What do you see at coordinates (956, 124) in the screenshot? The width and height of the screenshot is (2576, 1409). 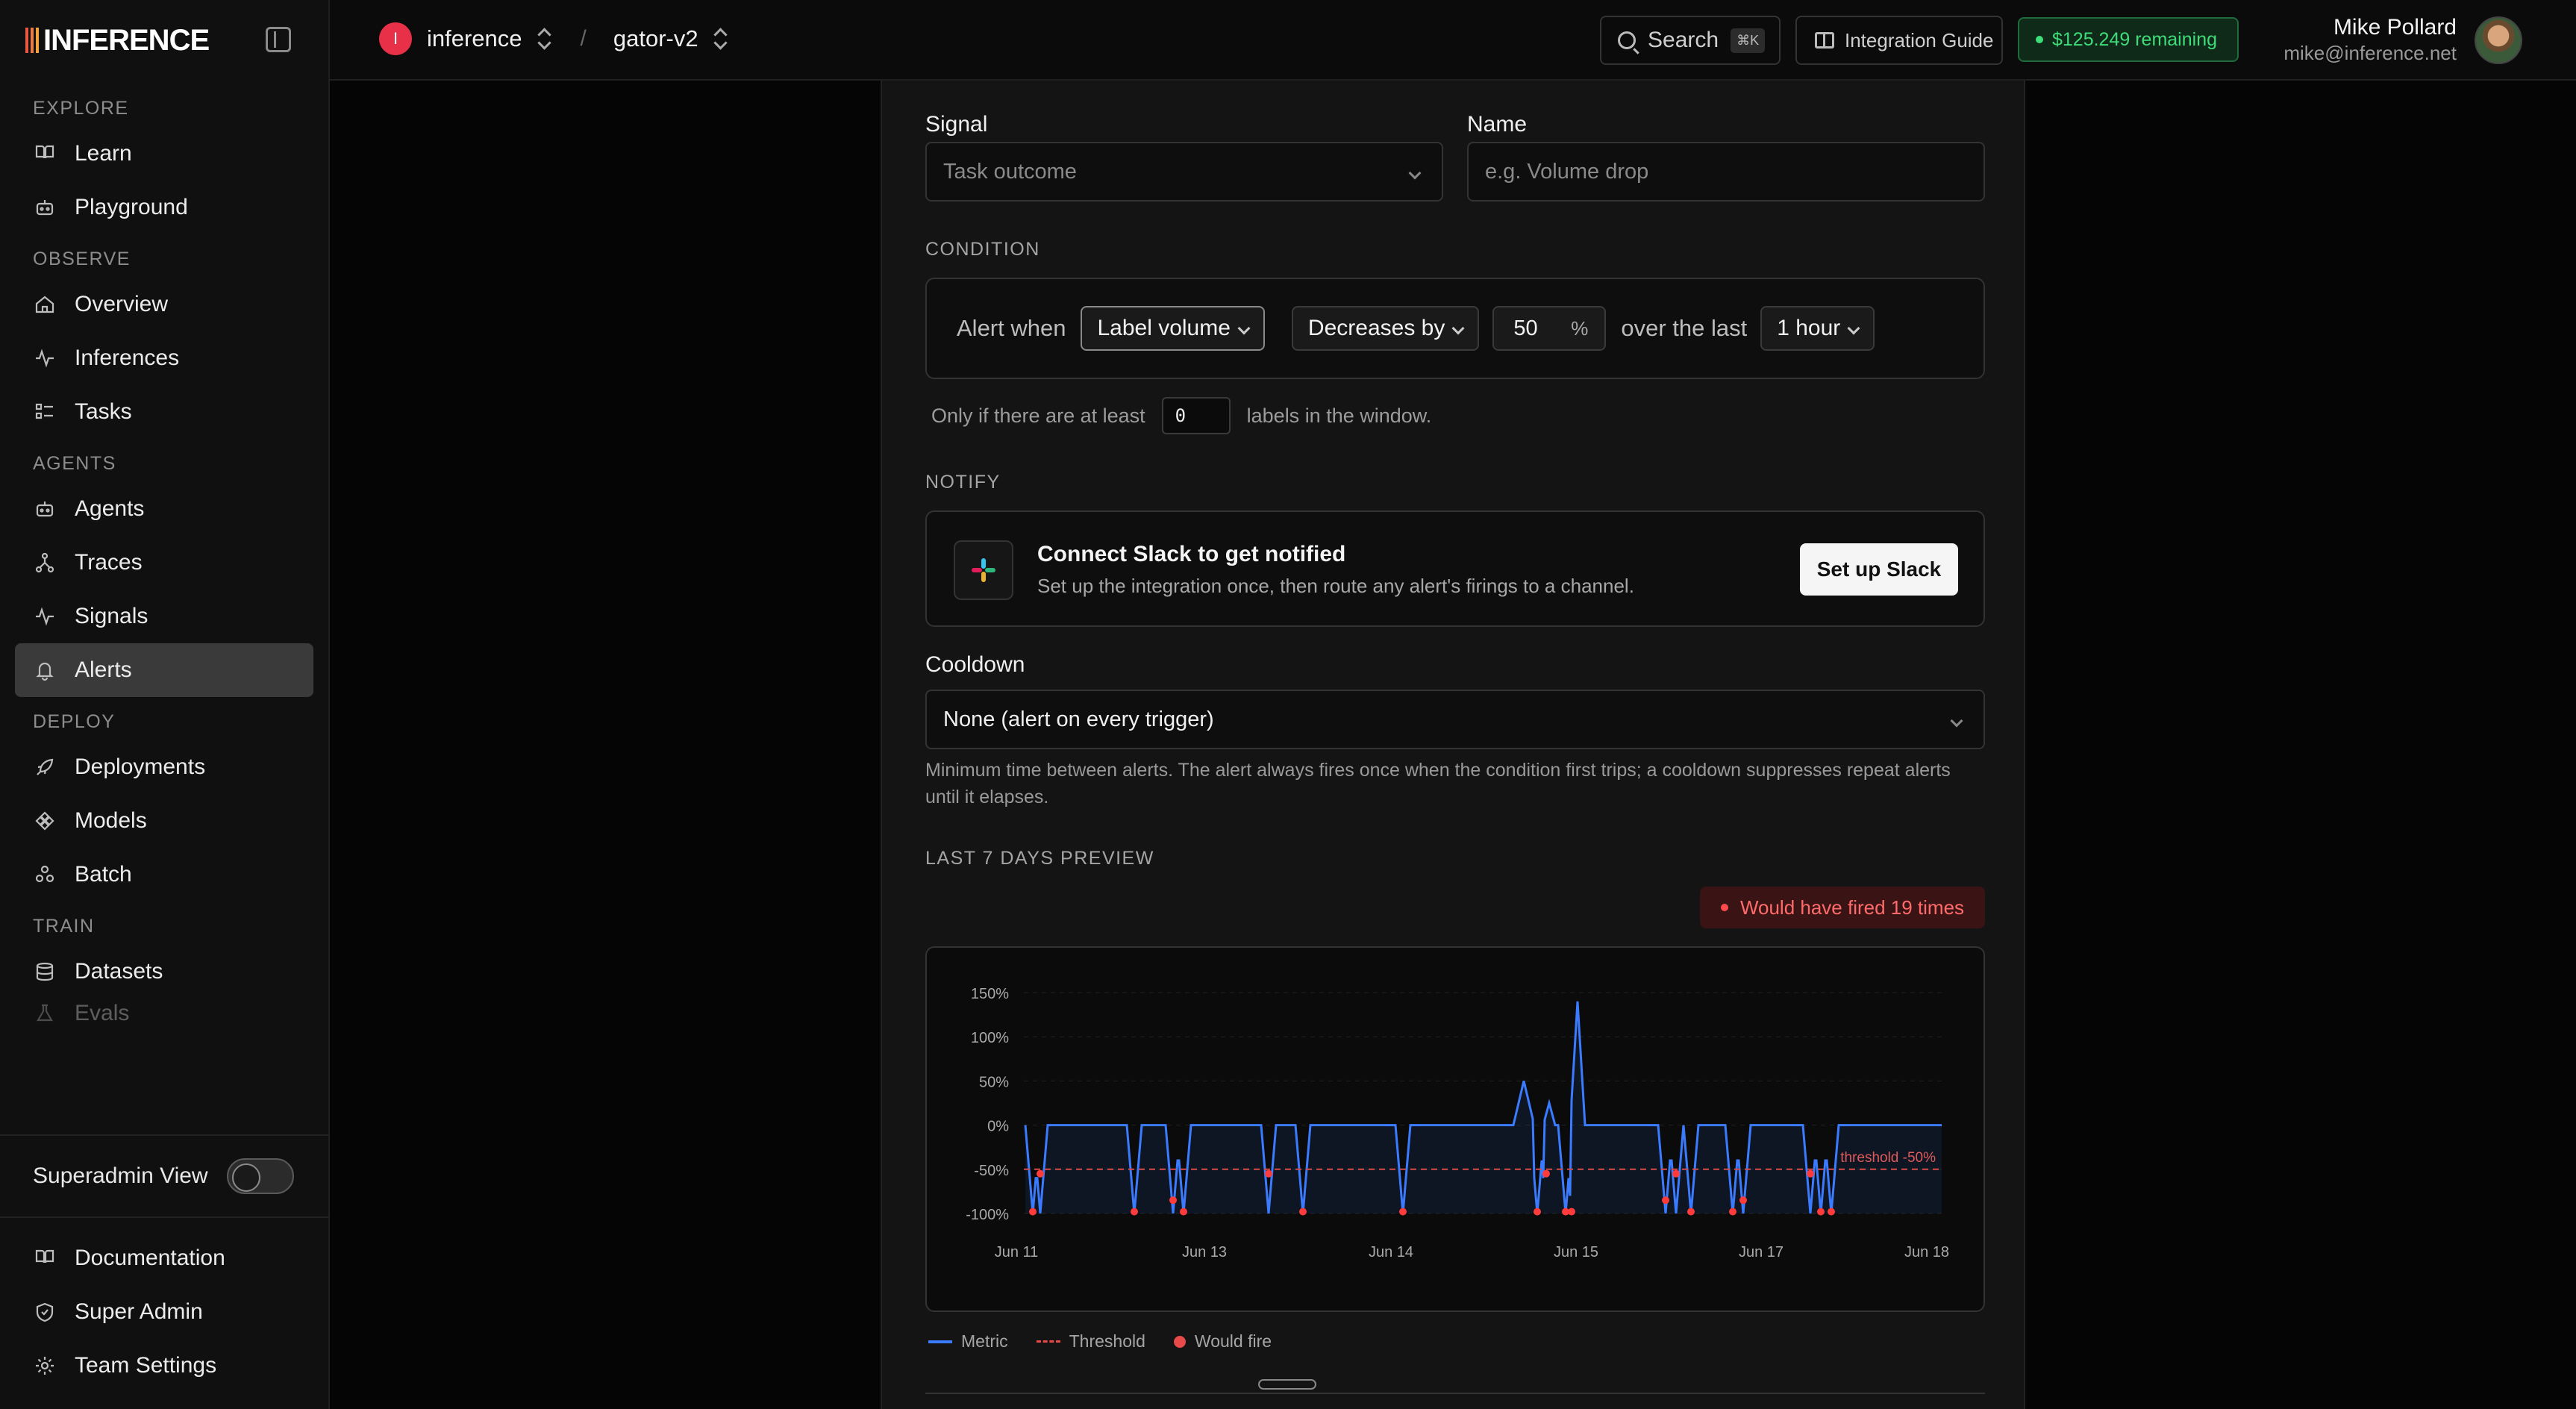 I see `signal-label: Signal` at bounding box center [956, 124].